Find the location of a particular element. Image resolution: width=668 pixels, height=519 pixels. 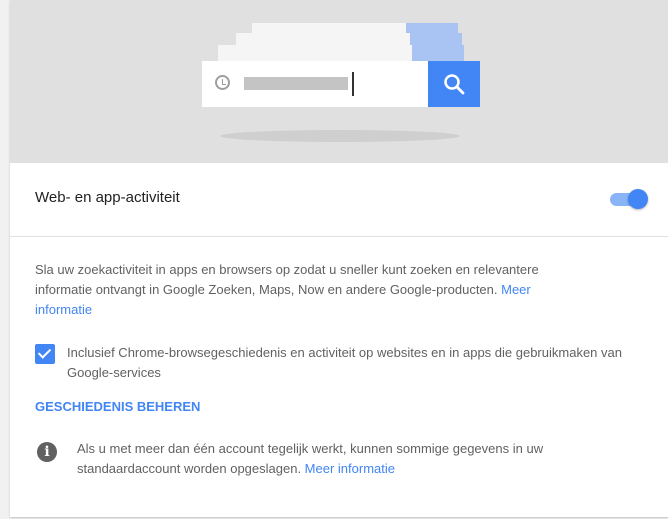

activity-toggle is located at coordinates (630, 199).